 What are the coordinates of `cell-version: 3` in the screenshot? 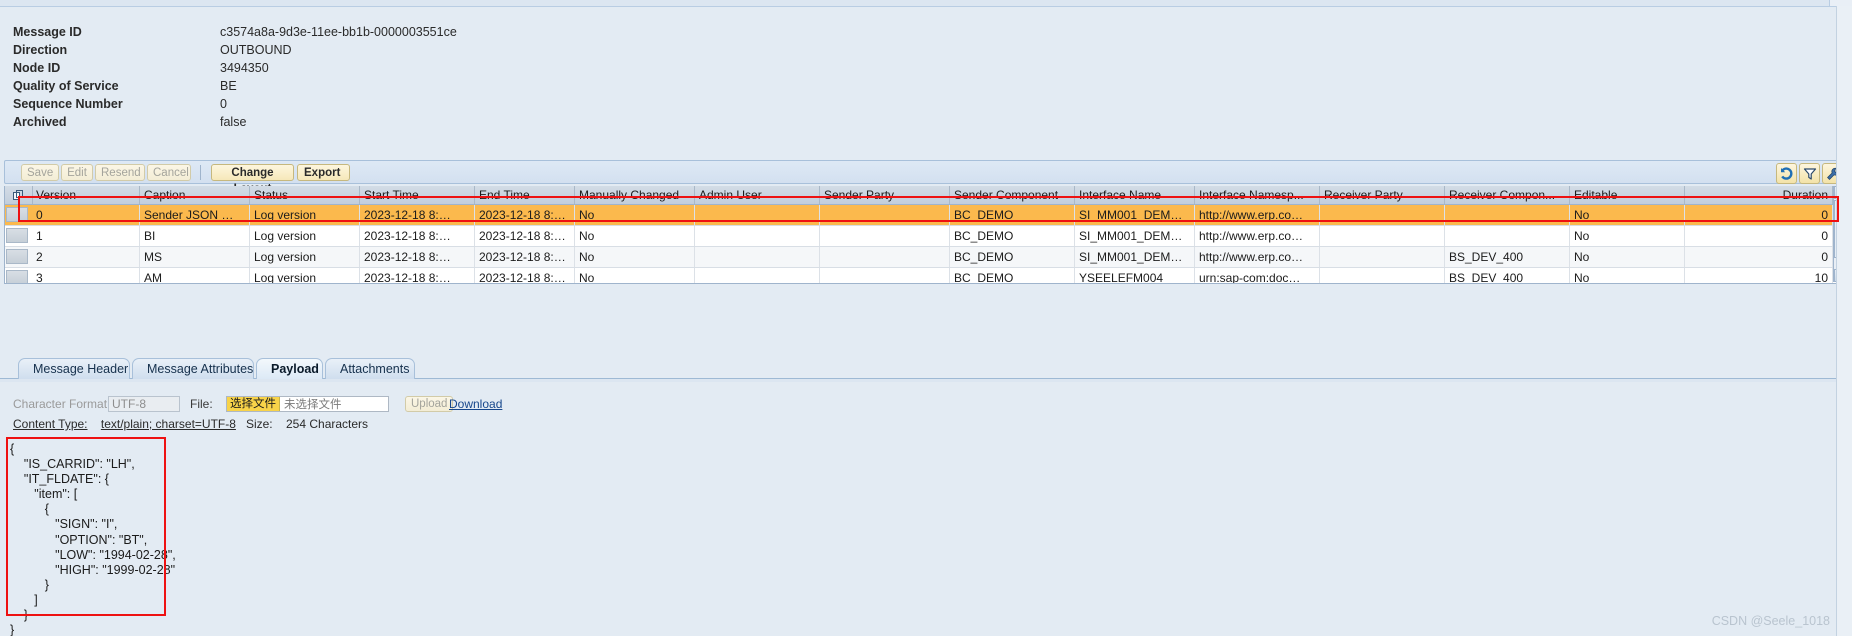 It's located at (86, 275).